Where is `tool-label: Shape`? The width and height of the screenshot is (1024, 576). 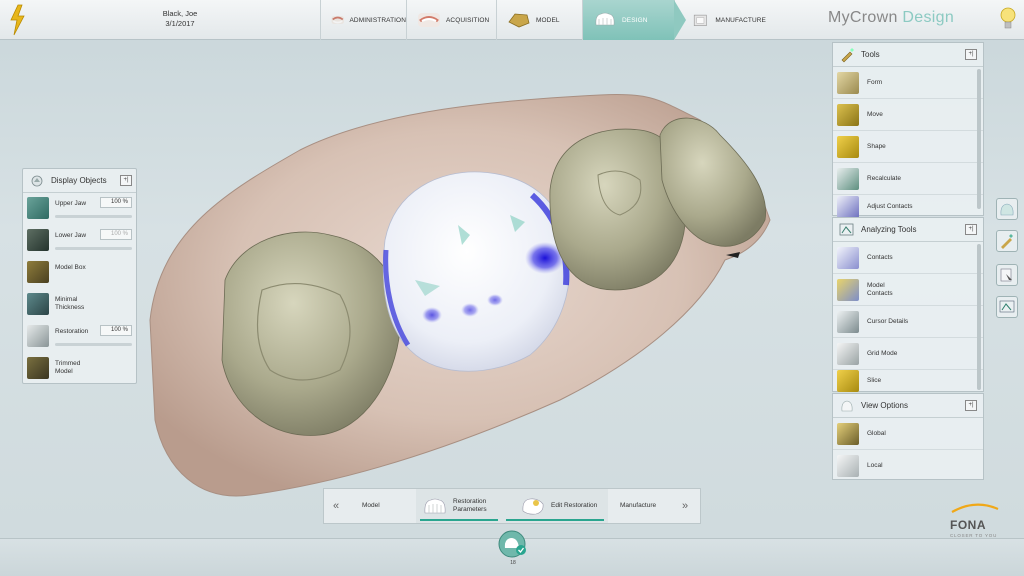 tool-label: Shape is located at coordinates (876, 146).